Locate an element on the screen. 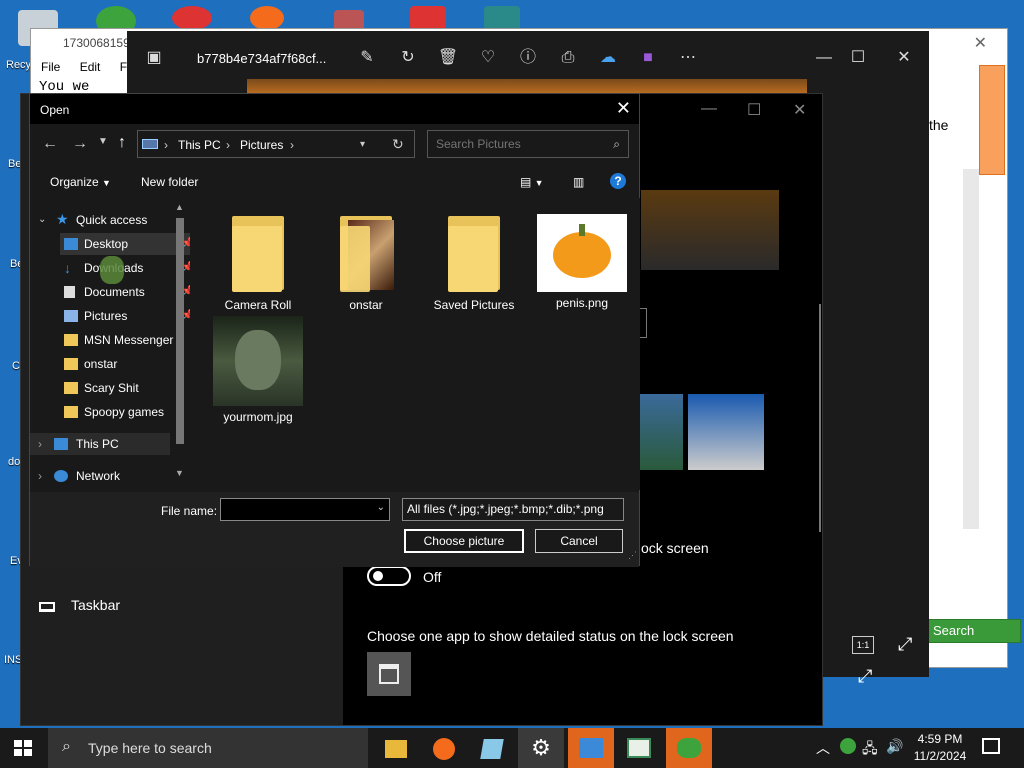 The image size is (1024, 768). notepad-scrollbar is located at coordinates (971, 349).